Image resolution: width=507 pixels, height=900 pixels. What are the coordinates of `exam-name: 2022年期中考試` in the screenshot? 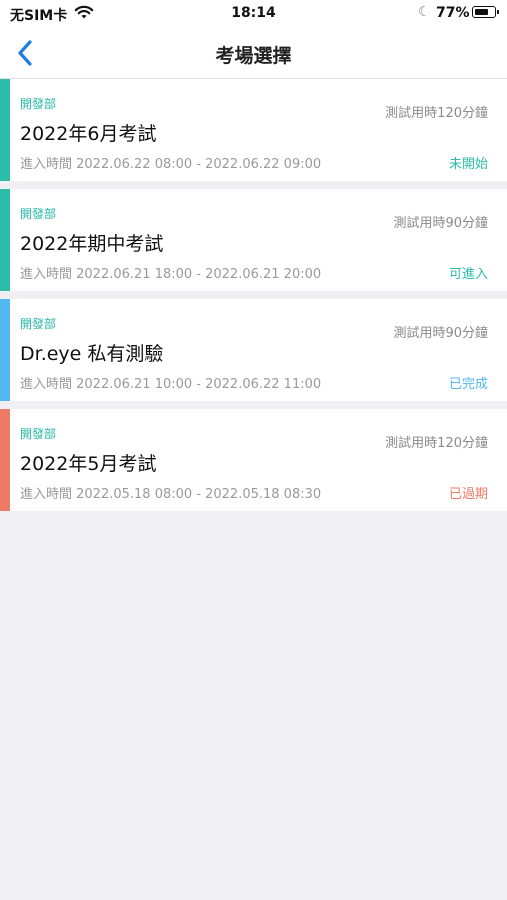 It's located at (92, 244).